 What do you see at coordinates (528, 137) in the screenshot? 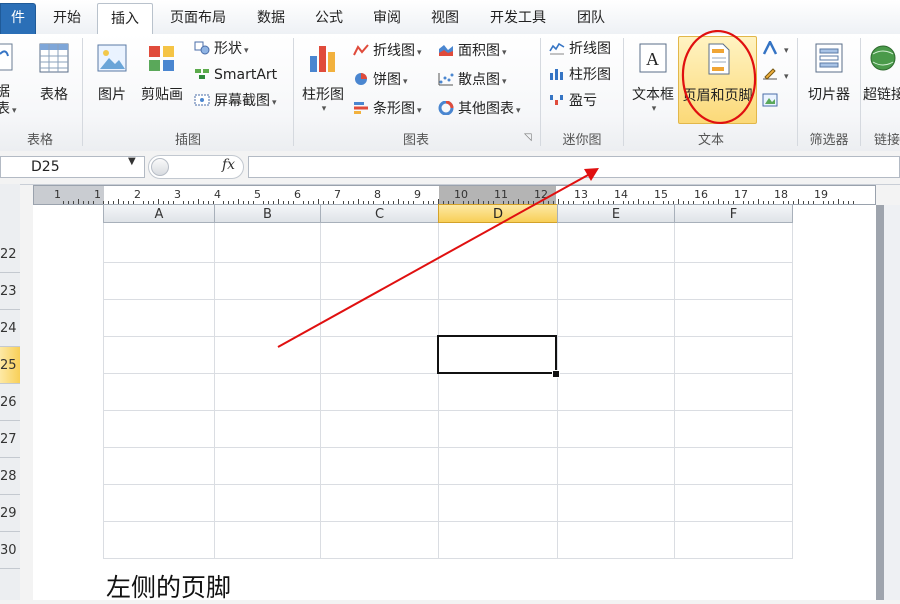
I see `charts-dialog-launcher-icon: ◹` at bounding box center [528, 137].